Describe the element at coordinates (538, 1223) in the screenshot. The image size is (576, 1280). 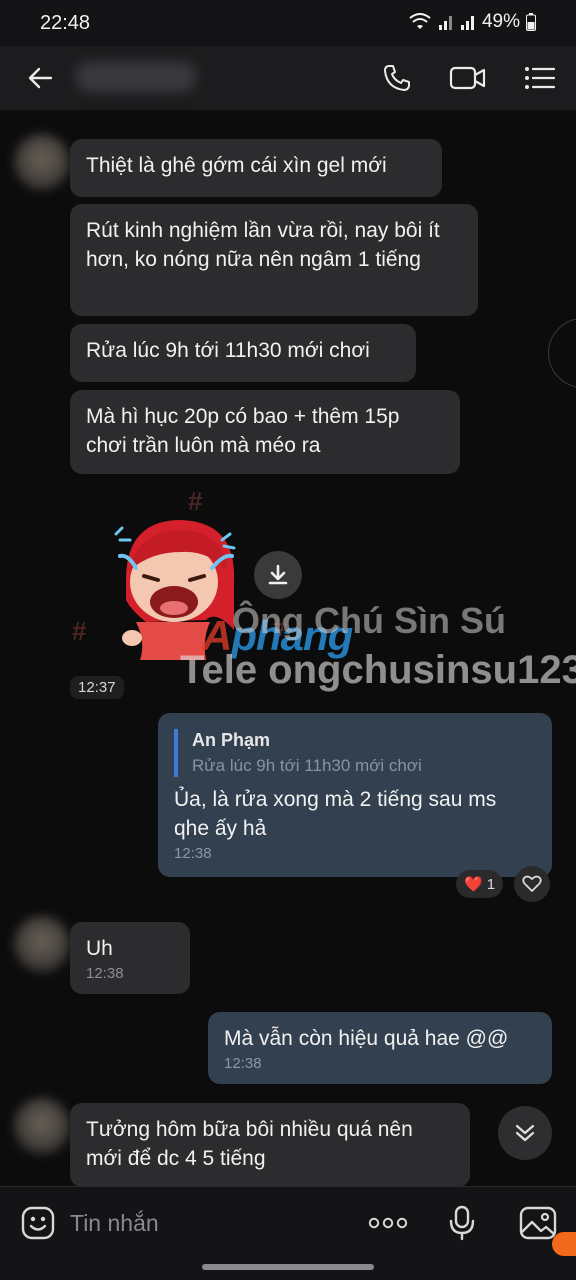
I see `image-icon` at that location.